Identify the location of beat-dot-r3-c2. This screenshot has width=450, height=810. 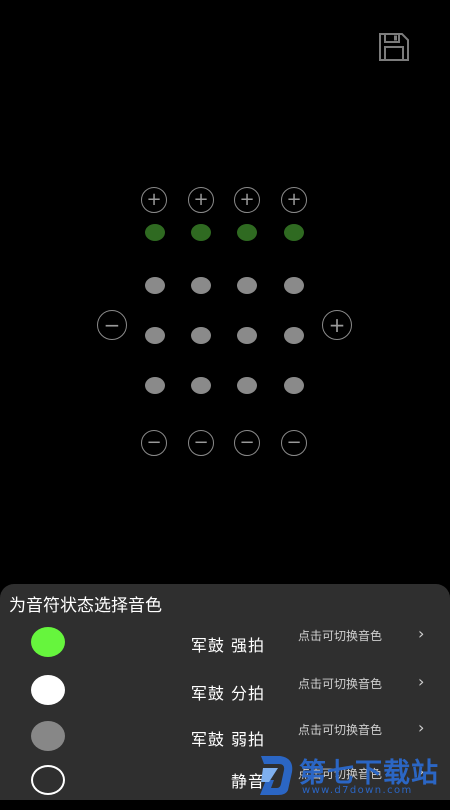
(201, 335).